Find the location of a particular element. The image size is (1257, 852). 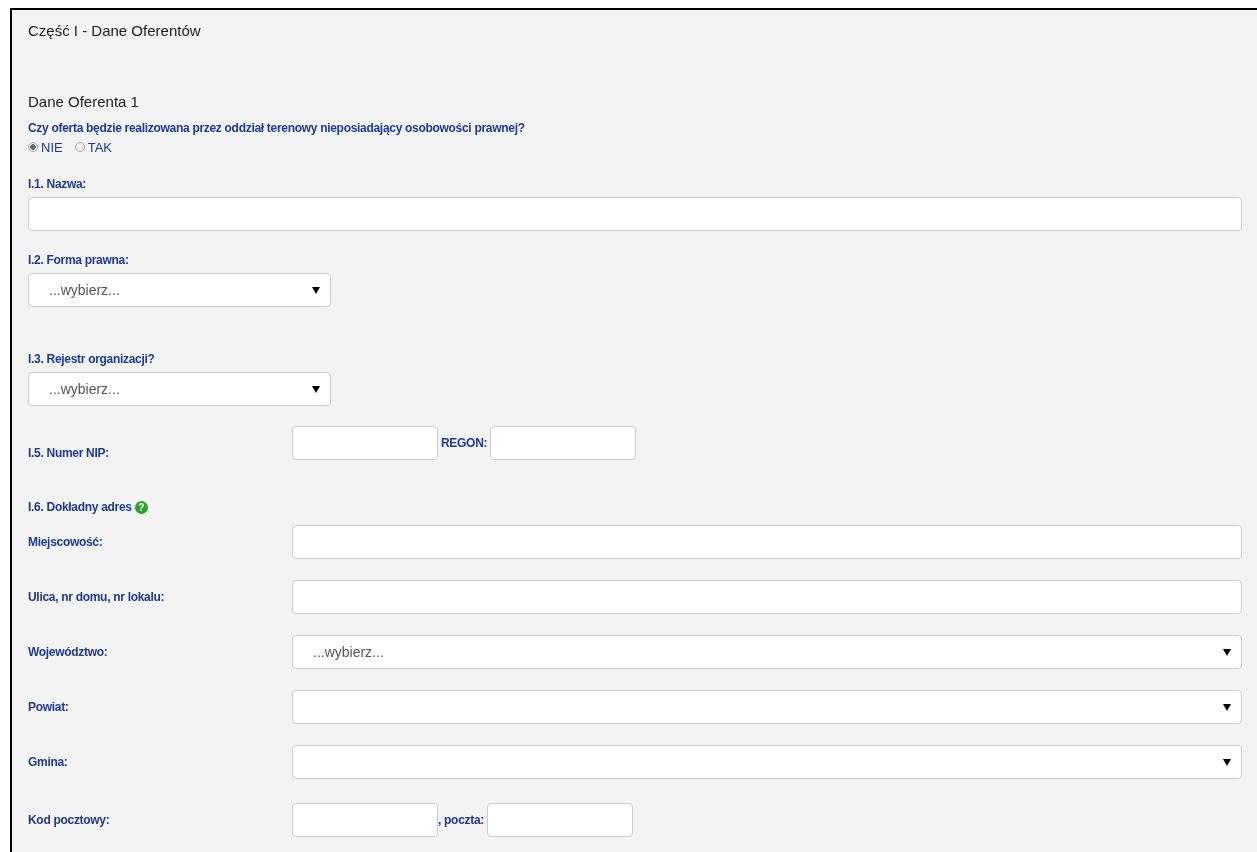

field-label: Miejscowość: is located at coordinates (66, 542).